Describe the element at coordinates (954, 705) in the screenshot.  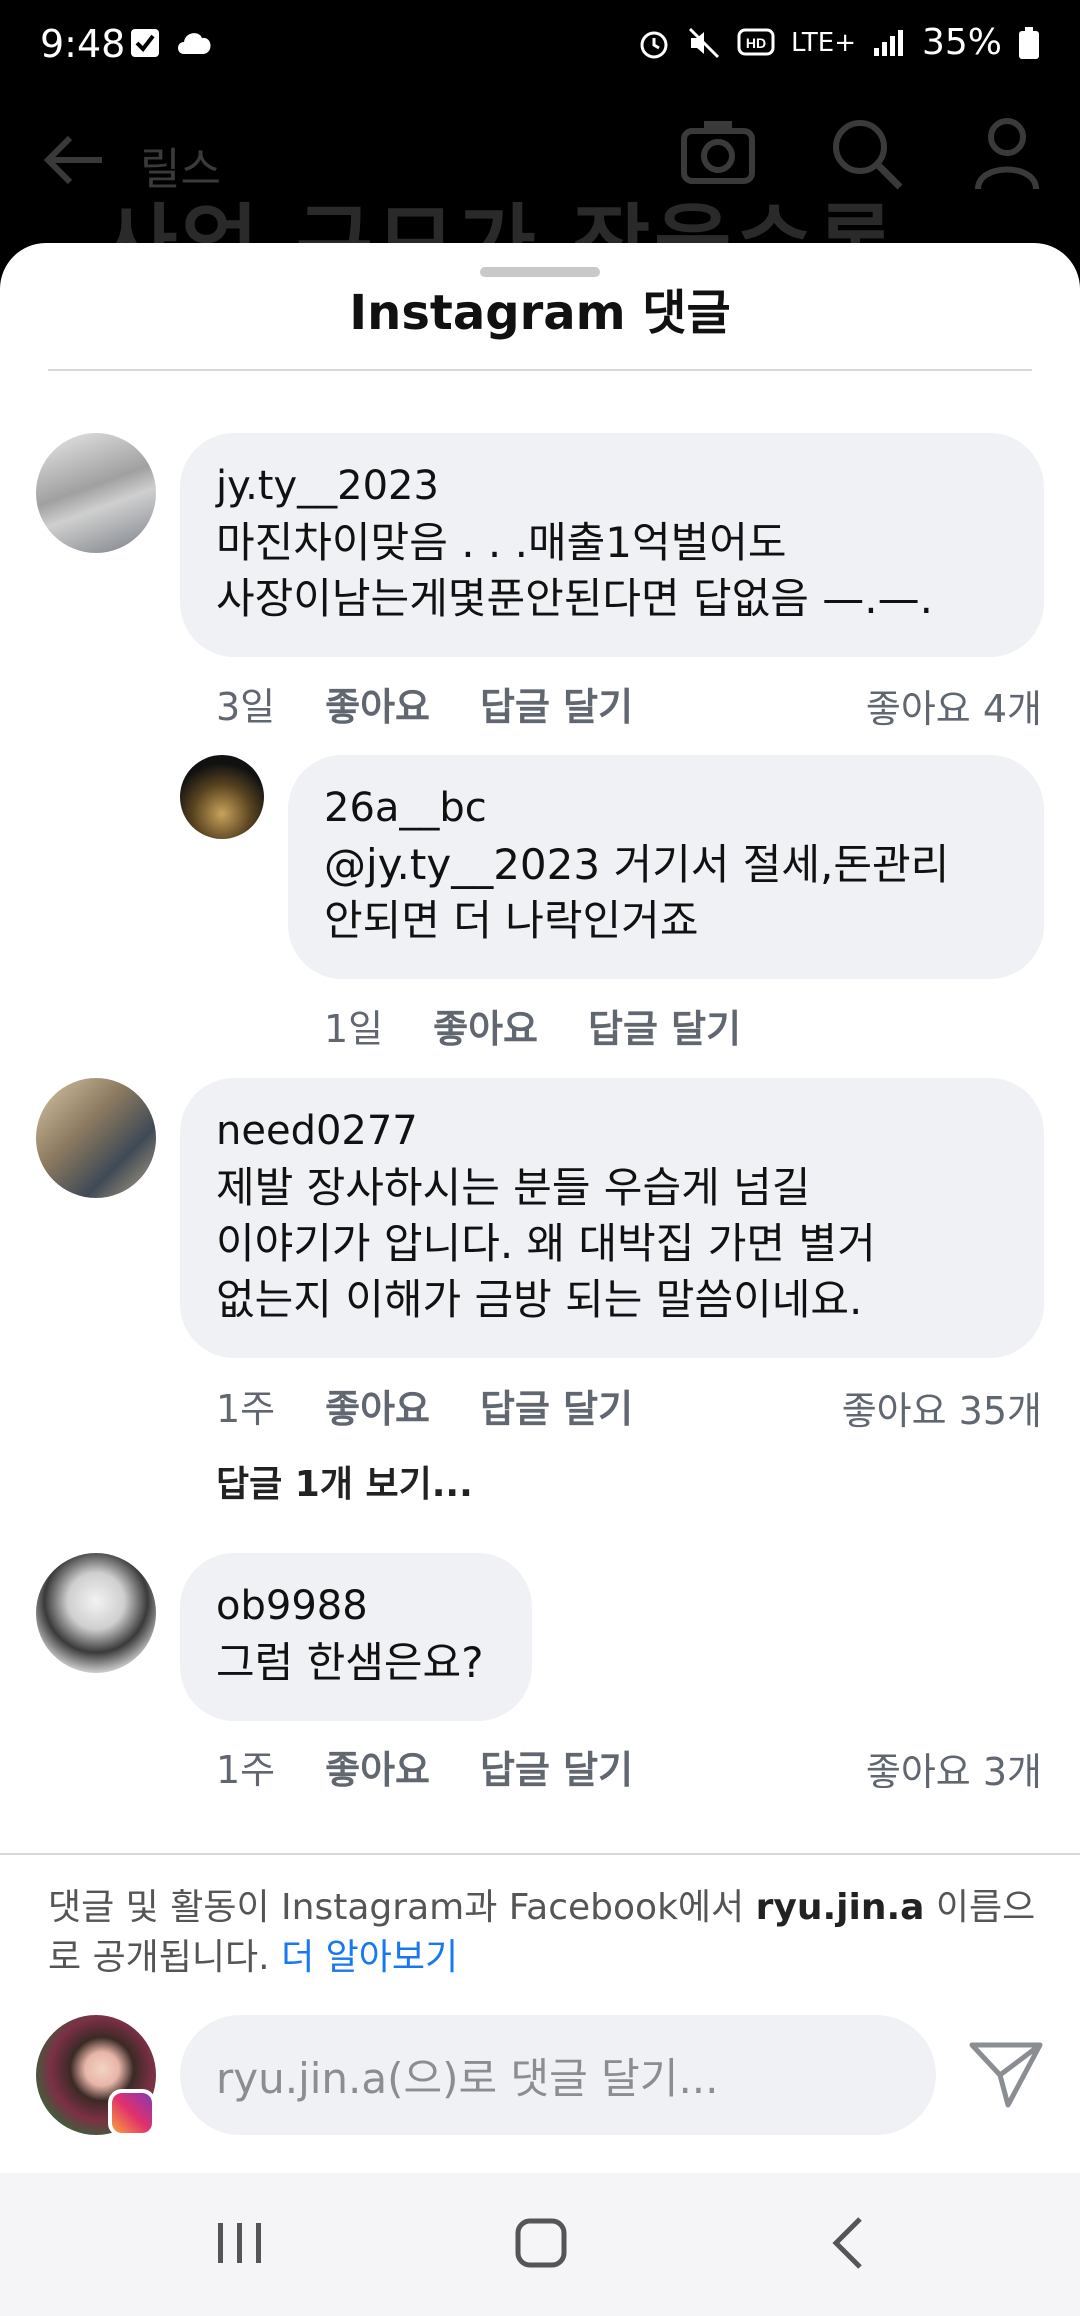
I see `like-count: 좋아요 4개` at that location.